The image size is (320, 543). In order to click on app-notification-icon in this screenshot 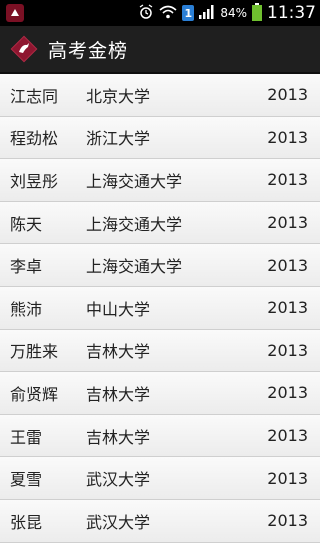, I will do `click(15, 13)`.